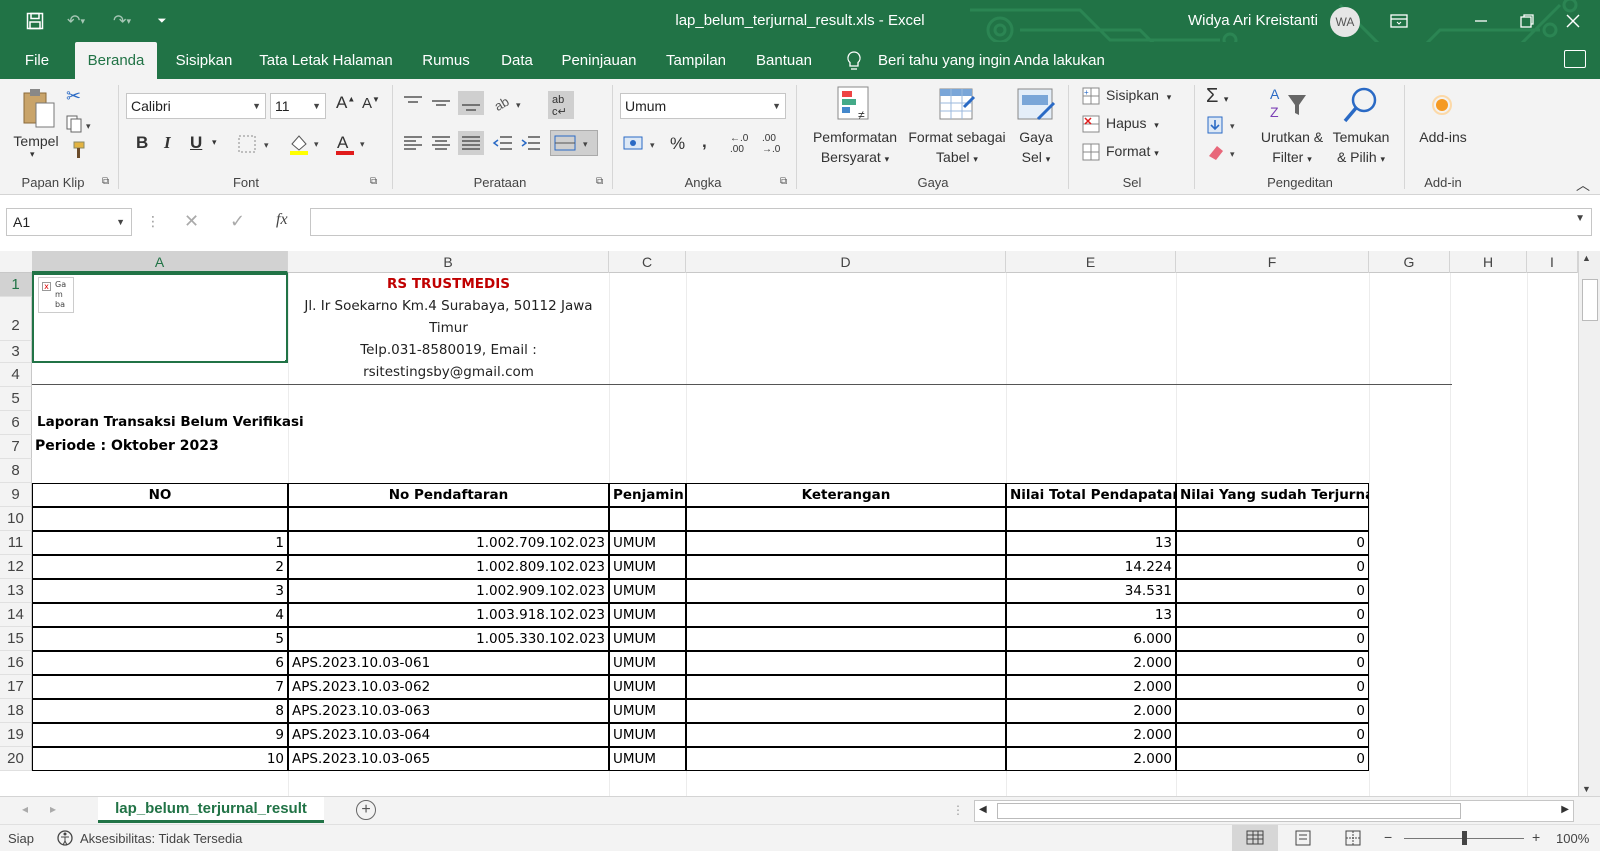 The image size is (1600, 851). What do you see at coordinates (345, 103) in the screenshot?
I see `increase-font-icon: A▲` at bounding box center [345, 103].